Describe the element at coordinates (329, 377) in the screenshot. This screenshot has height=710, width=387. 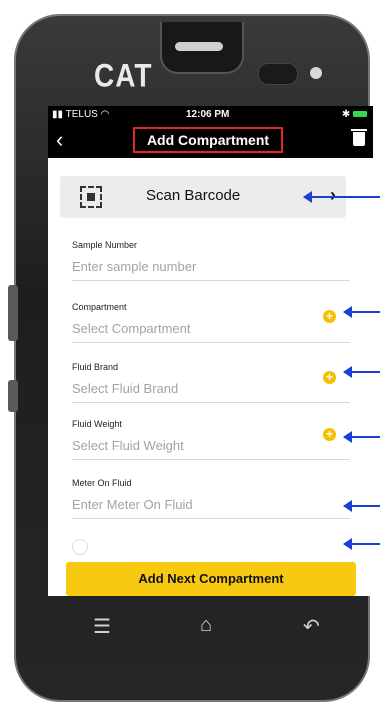
I see `add-fluid-brand-icon: +` at that location.